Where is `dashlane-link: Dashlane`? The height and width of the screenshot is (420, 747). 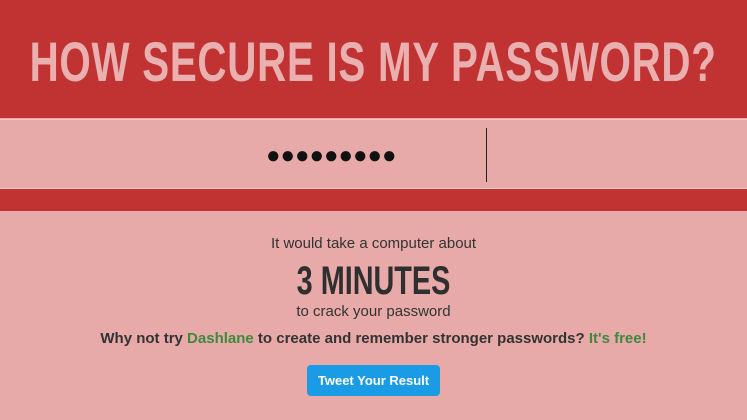 dashlane-link: Dashlane is located at coordinates (220, 338).